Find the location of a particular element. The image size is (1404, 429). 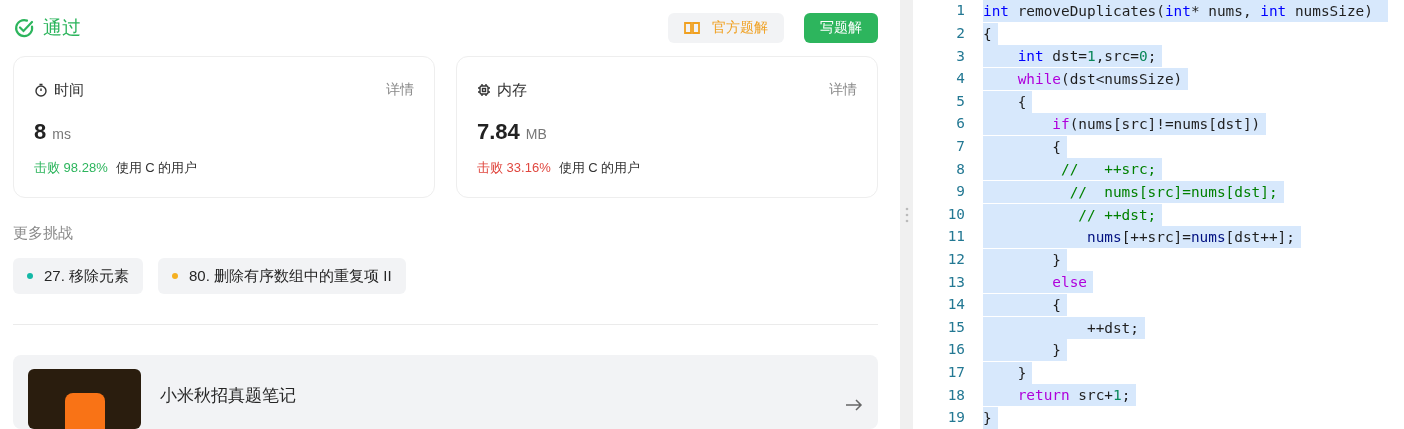

book-icon is located at coordinates (692, 27).